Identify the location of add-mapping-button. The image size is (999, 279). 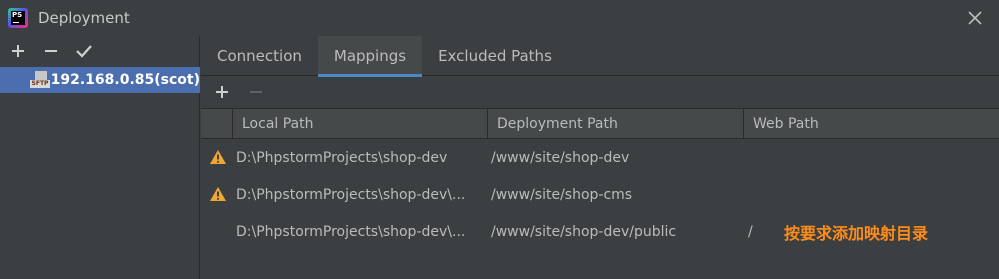
(222, 92).